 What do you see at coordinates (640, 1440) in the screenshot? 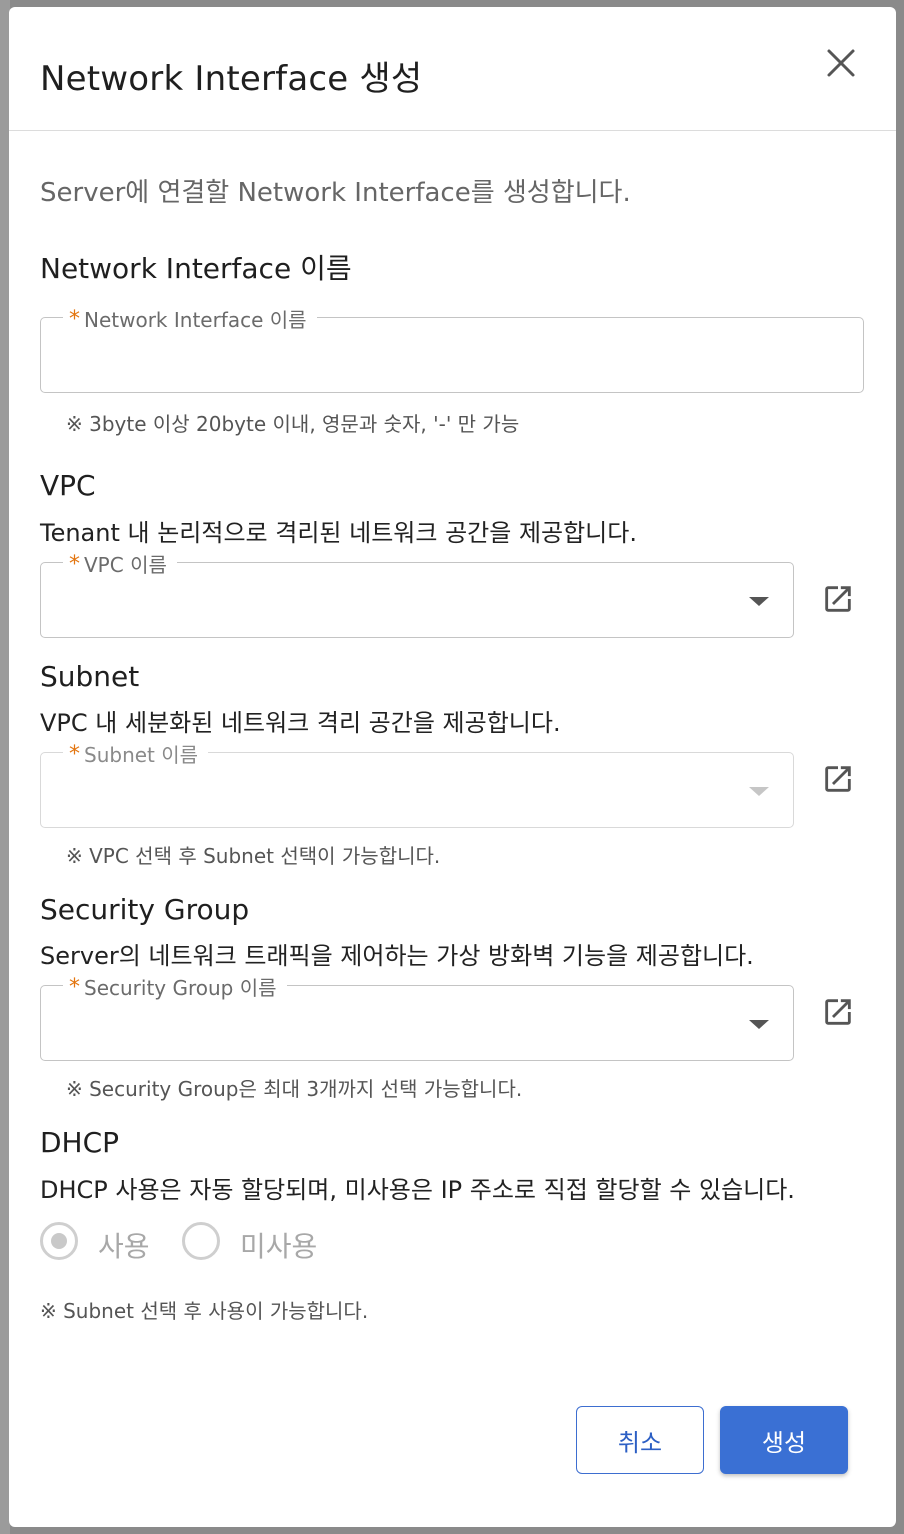
I see `cancel-button: 취소` at bounding box center [640, 1440].